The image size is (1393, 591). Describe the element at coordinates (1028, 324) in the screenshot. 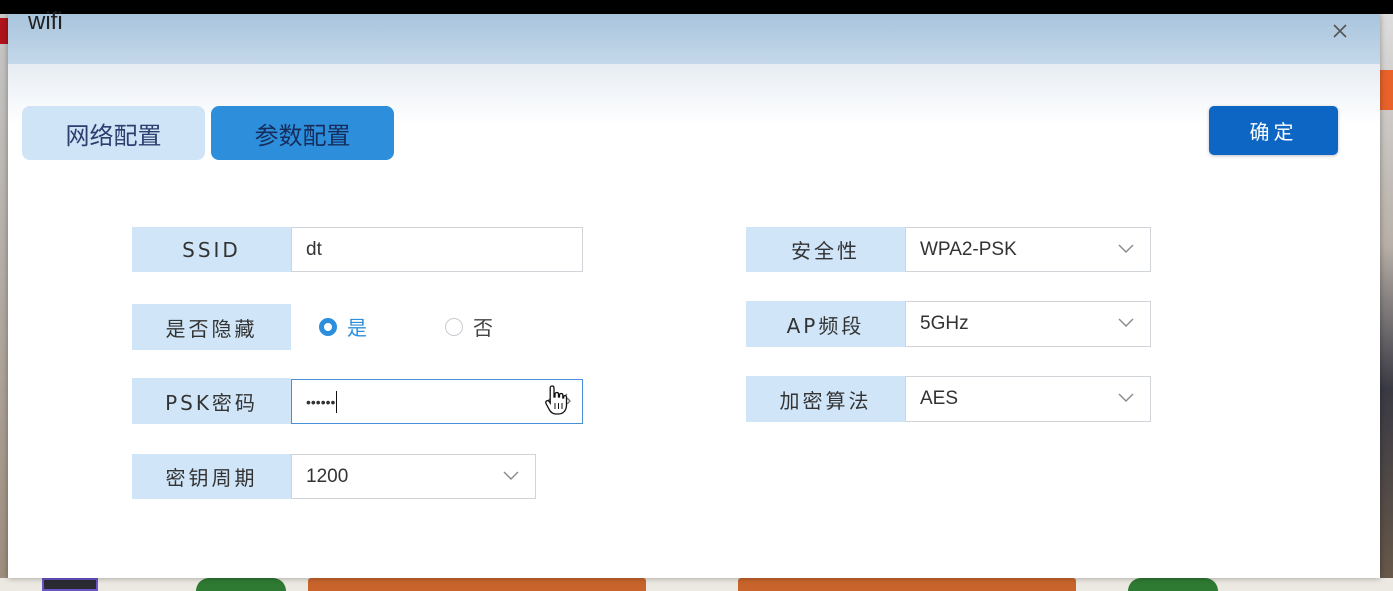

I see `ap-band-select: 5GHz` at that location.